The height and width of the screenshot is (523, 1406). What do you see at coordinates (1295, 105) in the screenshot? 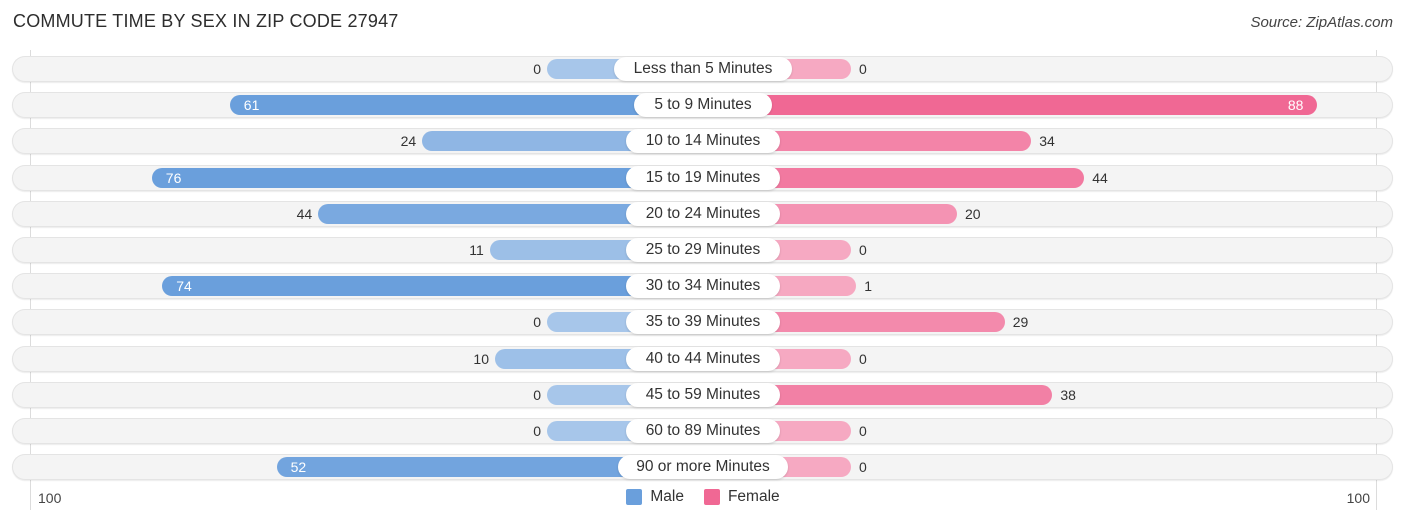
I see `value-label-female: 88` at bounding box center [1295, 105].